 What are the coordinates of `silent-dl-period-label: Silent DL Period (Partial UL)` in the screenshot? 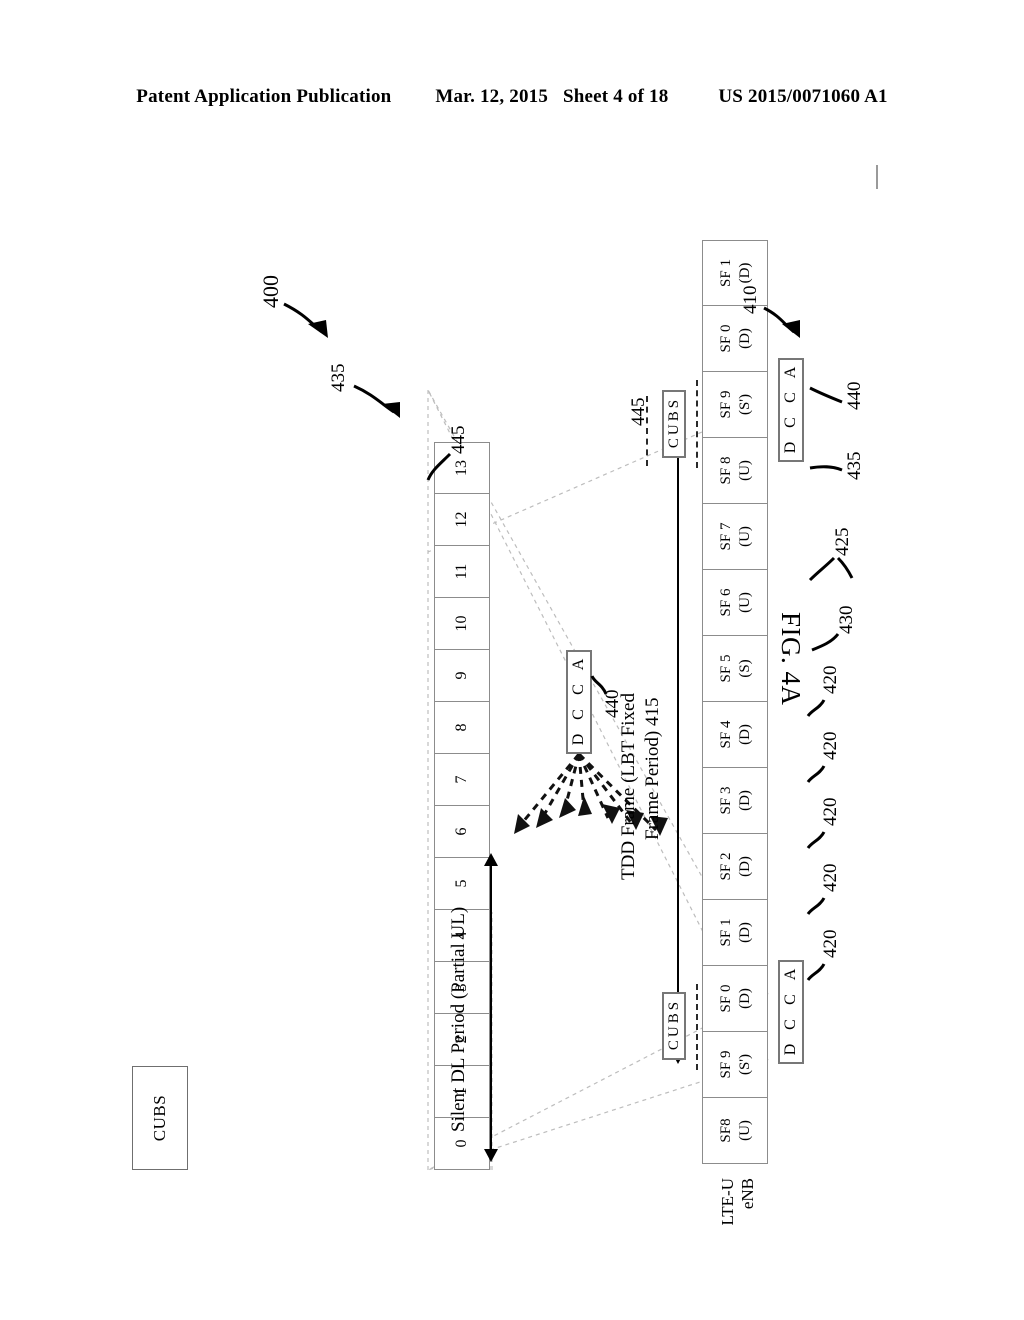 It's located at (458, 1019).